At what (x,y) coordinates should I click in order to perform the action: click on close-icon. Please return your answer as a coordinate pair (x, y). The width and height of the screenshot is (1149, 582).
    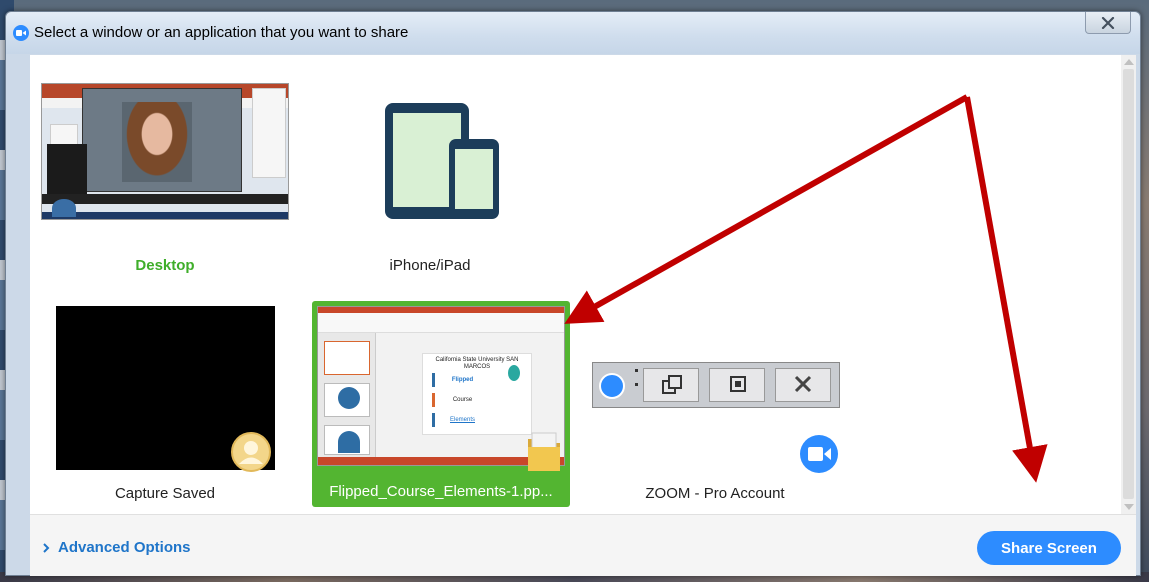
    Looking at the image, I should click on (1108, 22).